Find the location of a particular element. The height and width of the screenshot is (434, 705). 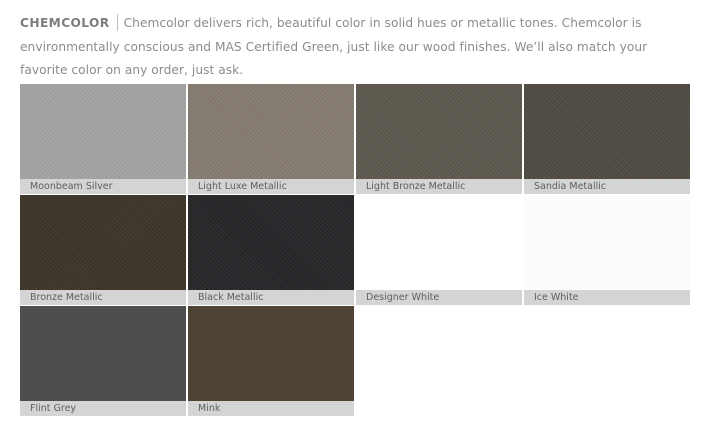

swatch-bronze-metallic: Bronze Metallic is located at coordinates (103, 250).